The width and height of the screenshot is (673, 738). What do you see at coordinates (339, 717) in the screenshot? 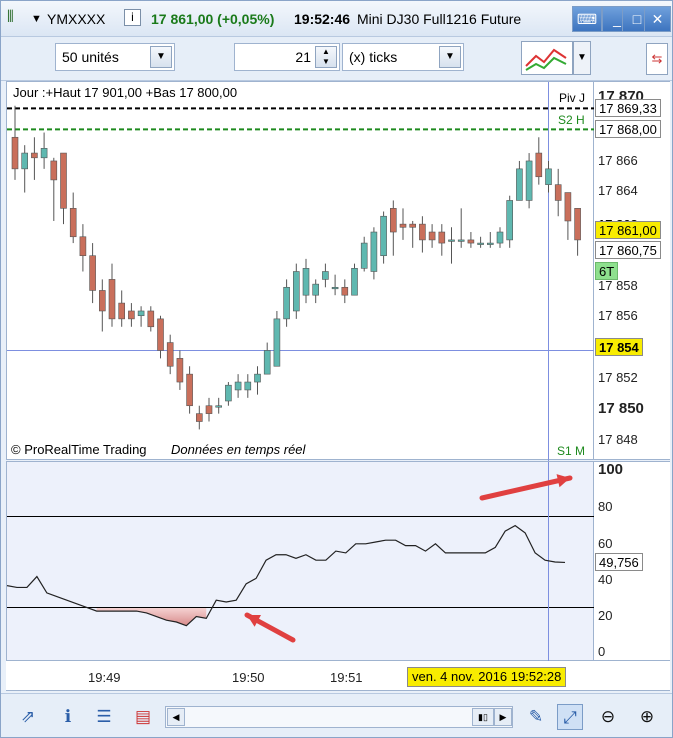
I see `horizontal-scrollbar: ◀ ▮▯ ▶` at bounding box center [339, 717].